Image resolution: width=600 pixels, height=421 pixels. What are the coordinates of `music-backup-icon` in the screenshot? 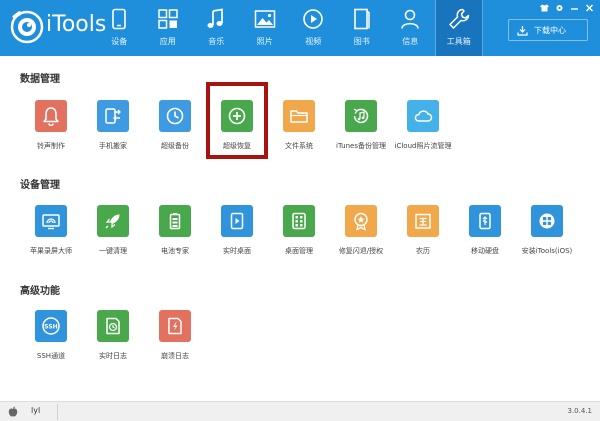 It's located at (361, 116).